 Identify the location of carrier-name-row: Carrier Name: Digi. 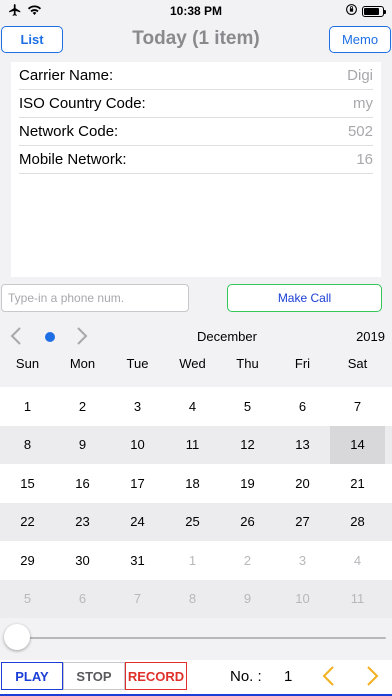
(196, 76).